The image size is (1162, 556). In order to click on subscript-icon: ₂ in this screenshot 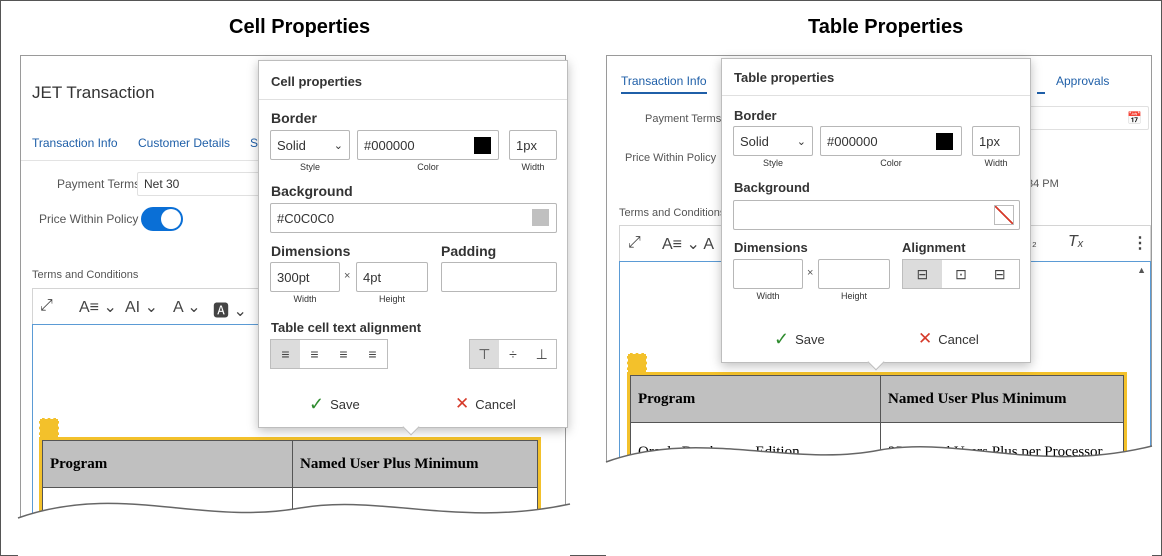, I will do `click(1034, 242)`.